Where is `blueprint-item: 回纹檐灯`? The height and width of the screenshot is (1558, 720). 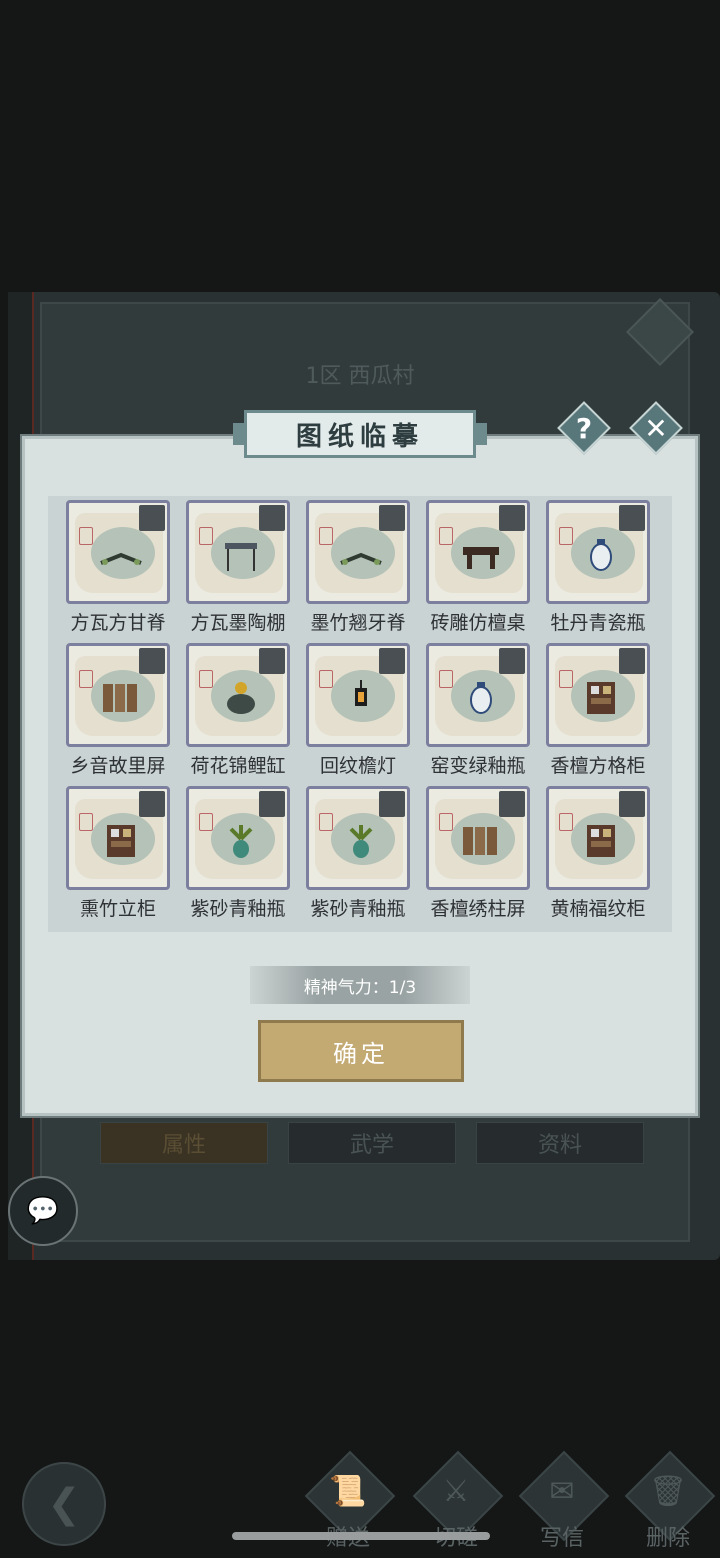 blueprint-item: 回纹檐灯 is located at coordinates (358, 714).